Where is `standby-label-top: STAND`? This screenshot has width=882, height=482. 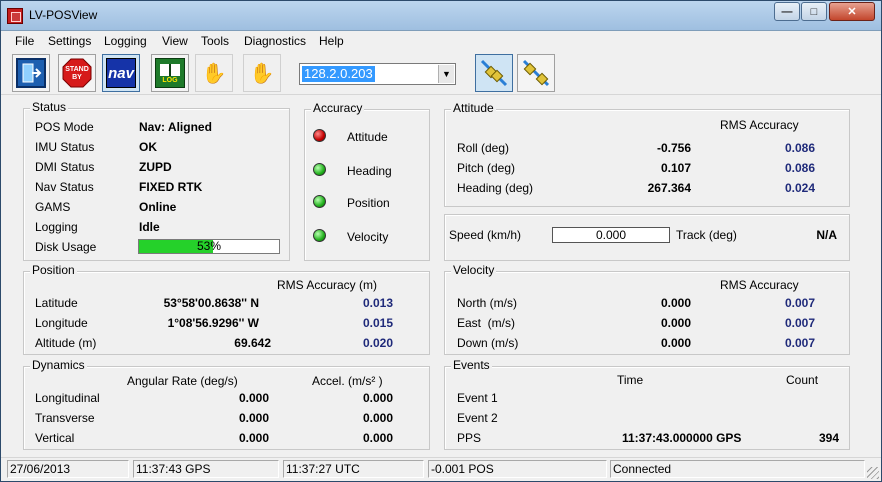
standby-label-top: STAND is located at coordinates (77, 69).